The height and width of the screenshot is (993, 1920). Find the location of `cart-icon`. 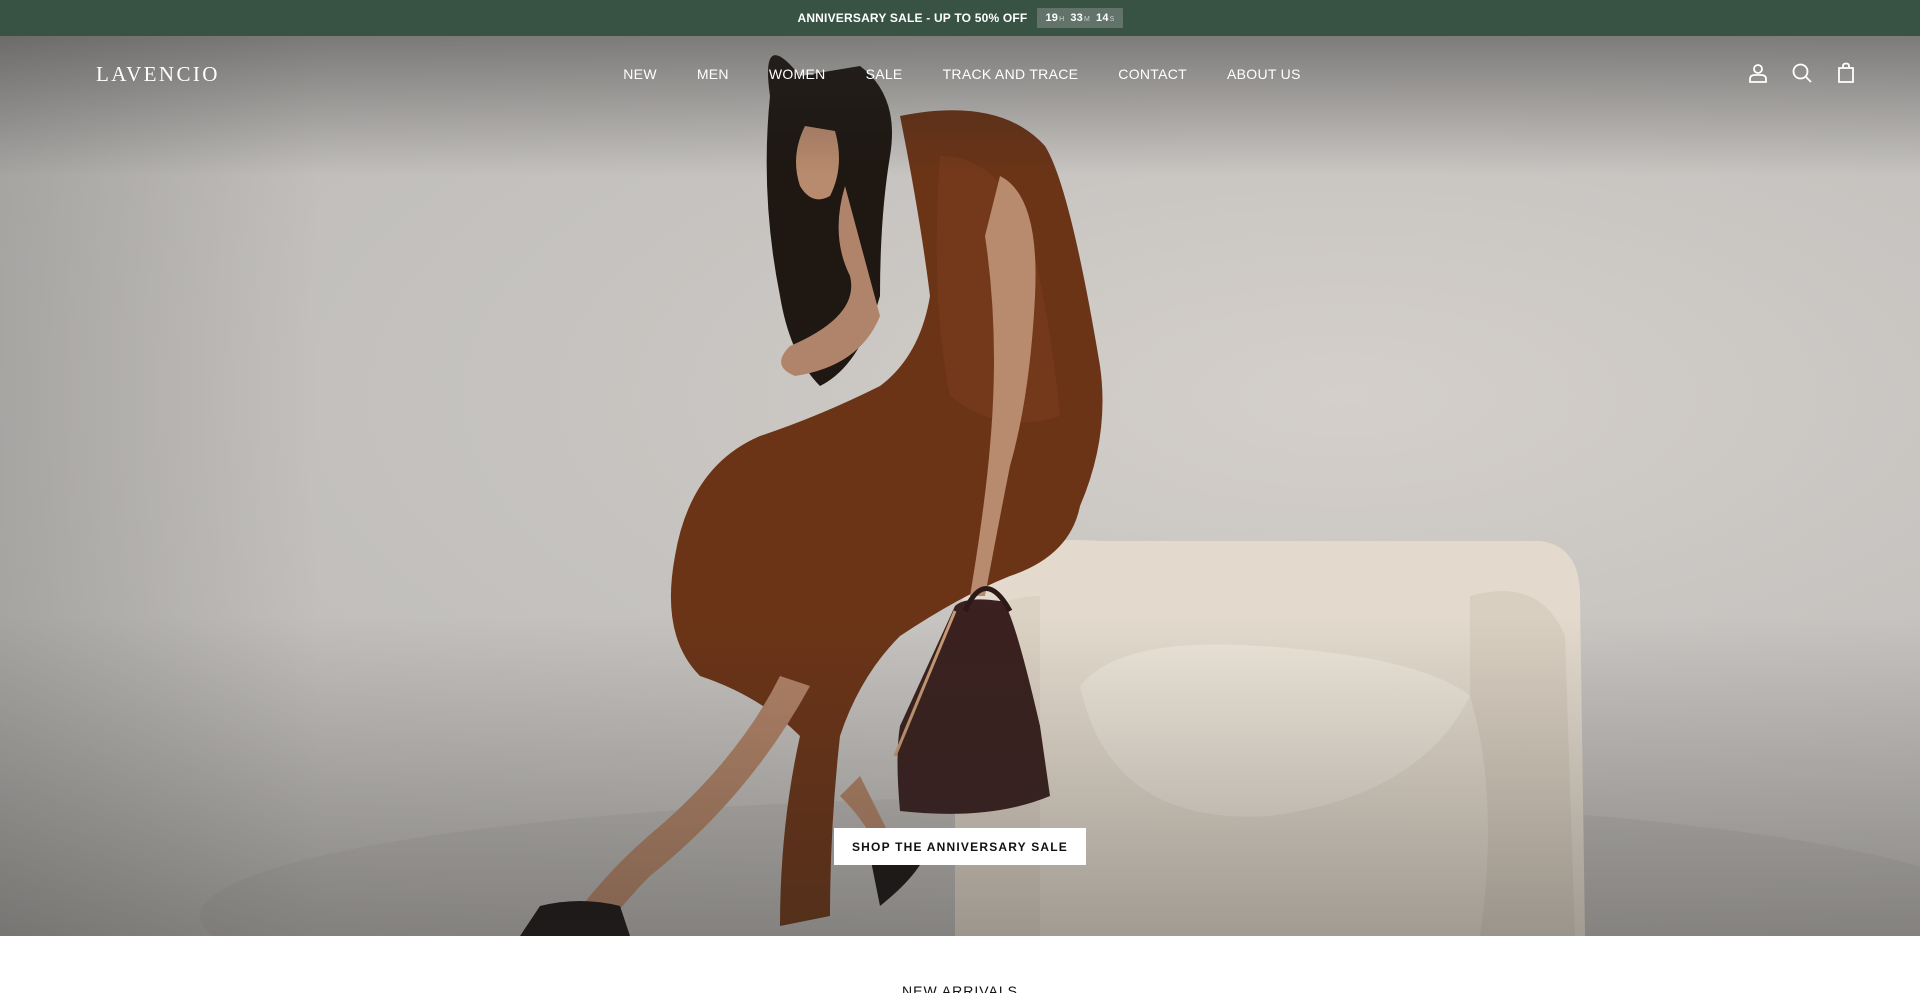

cart-icon is located at coordinates (1846, 73).